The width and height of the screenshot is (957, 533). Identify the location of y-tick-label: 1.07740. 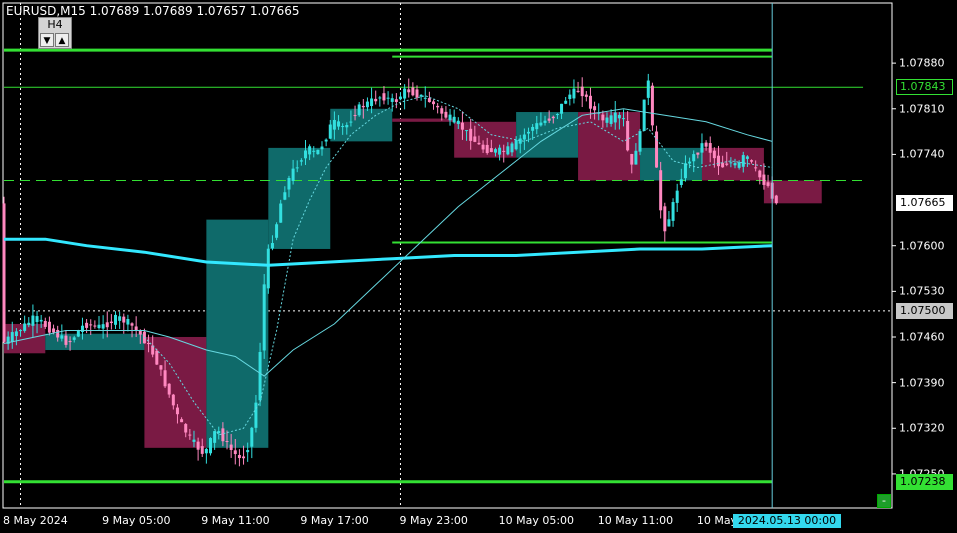
(922, 154).